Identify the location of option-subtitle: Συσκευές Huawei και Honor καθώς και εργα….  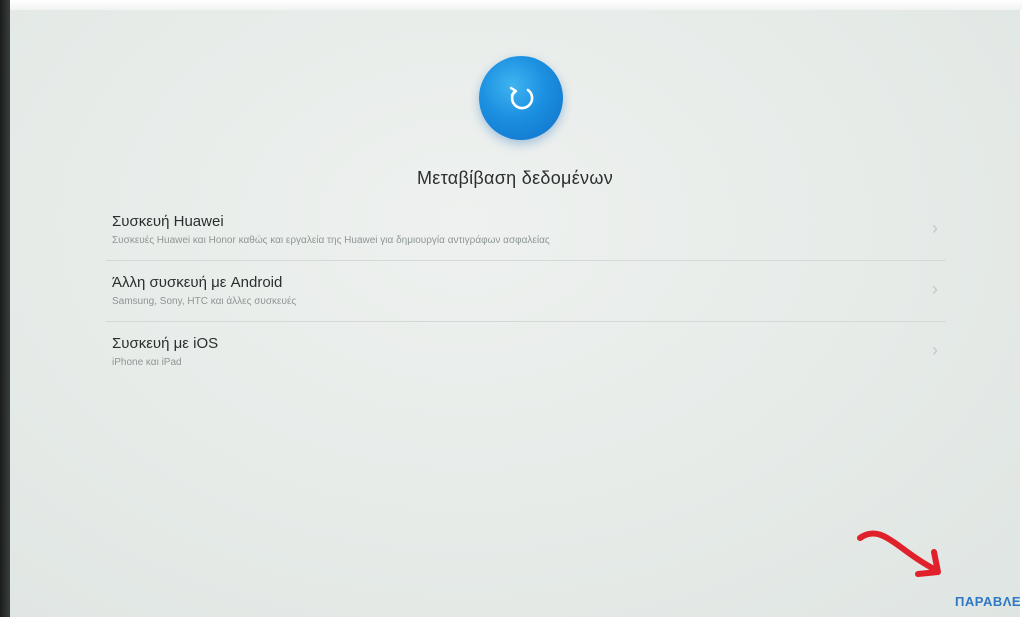
(331, 240).